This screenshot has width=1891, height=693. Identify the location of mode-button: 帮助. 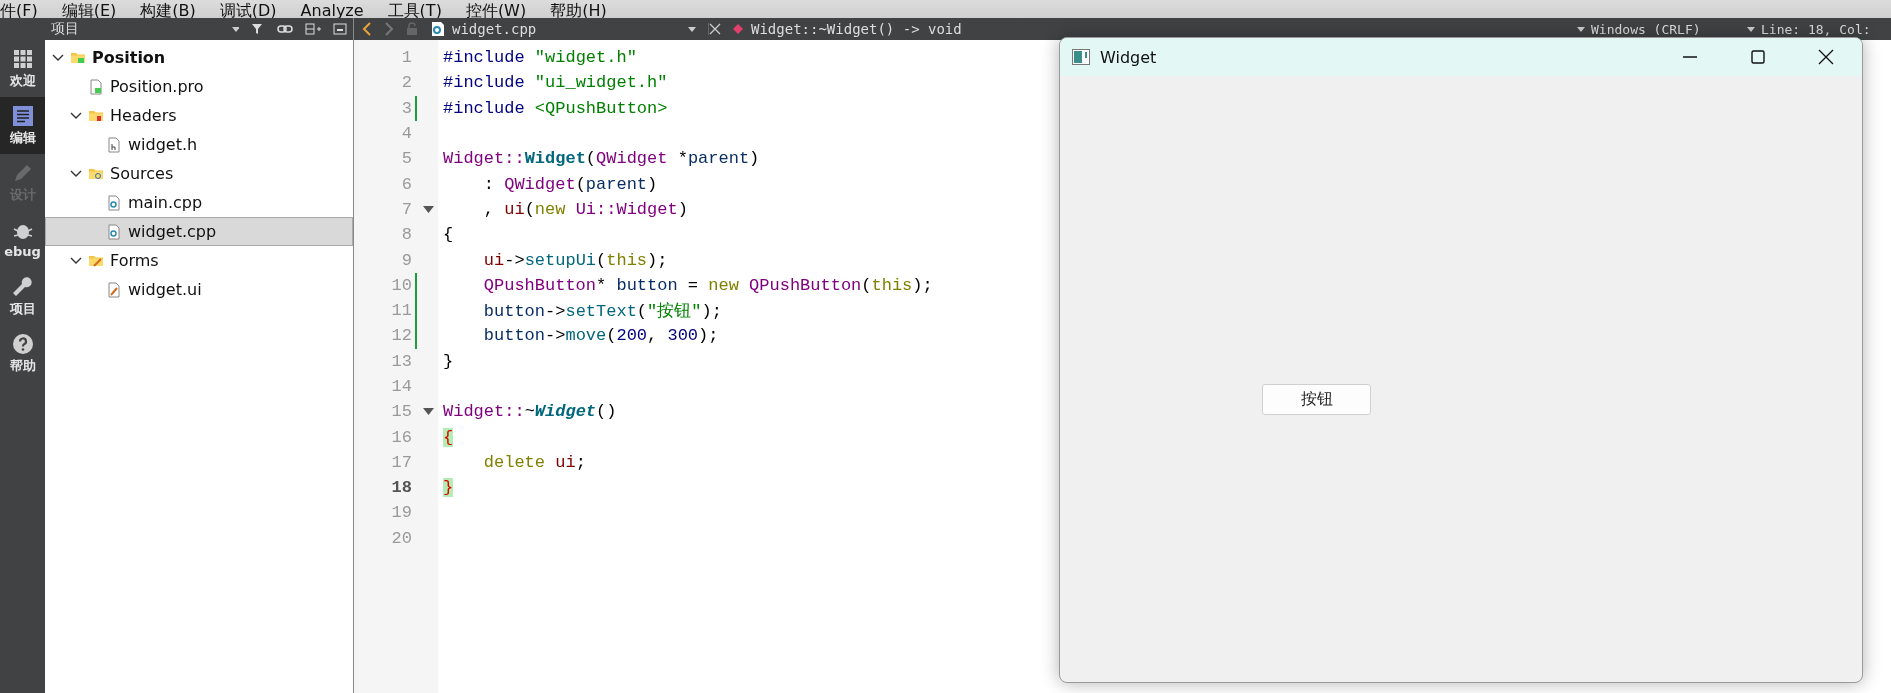
(22, 353).